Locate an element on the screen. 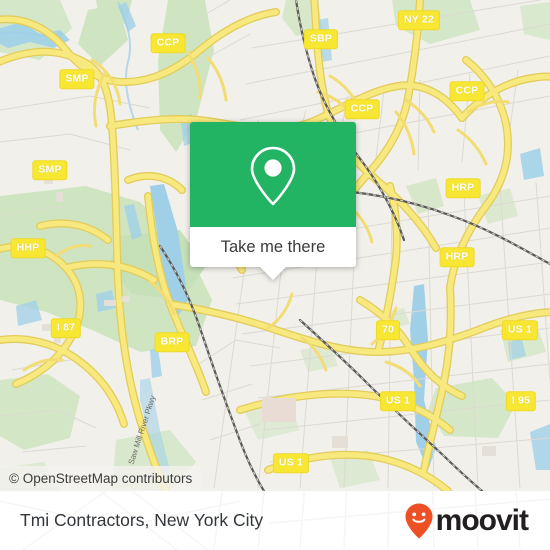 The width and height of the screenshot is (550, 550). callout-pointer is located at coordinates (273, 273).